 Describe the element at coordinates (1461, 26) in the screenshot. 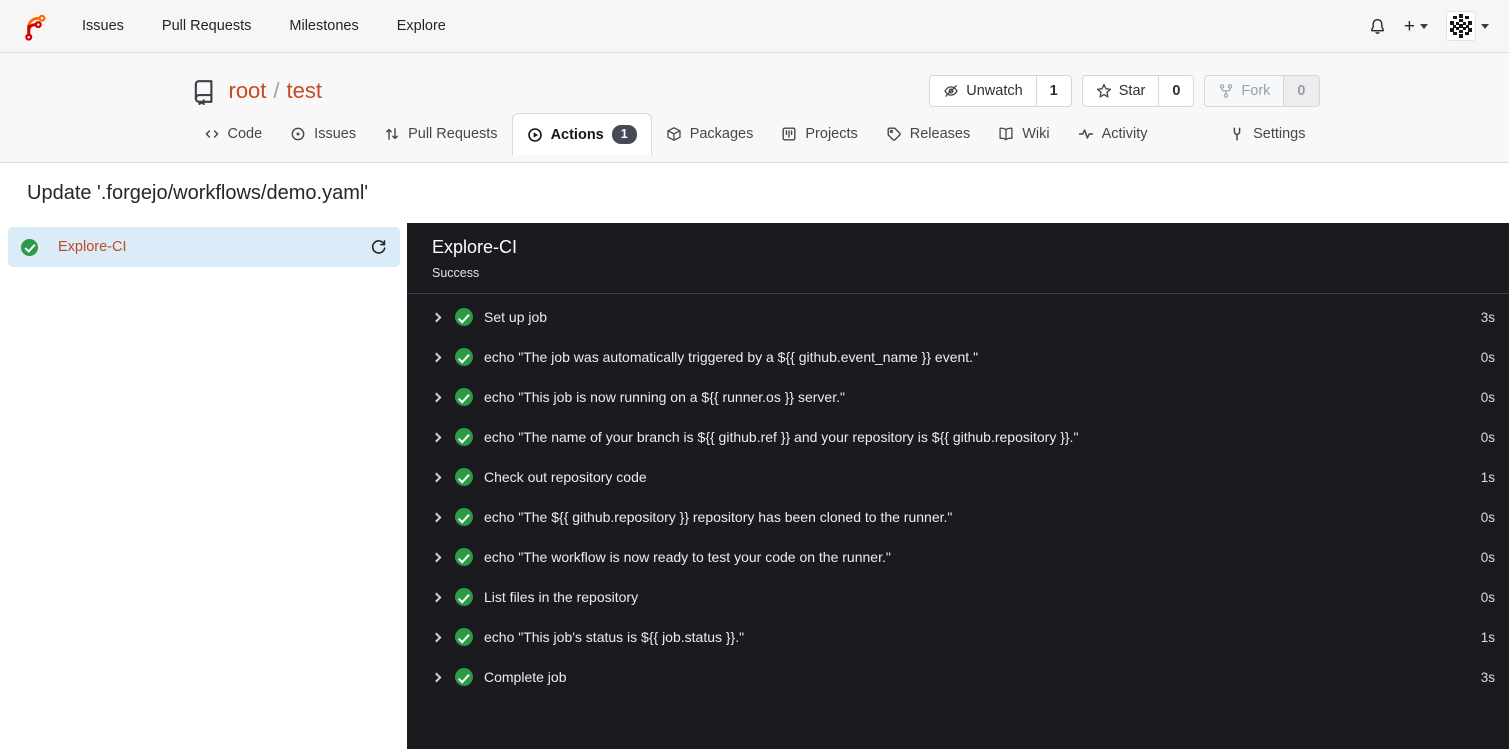

I see `avatar` at that location.